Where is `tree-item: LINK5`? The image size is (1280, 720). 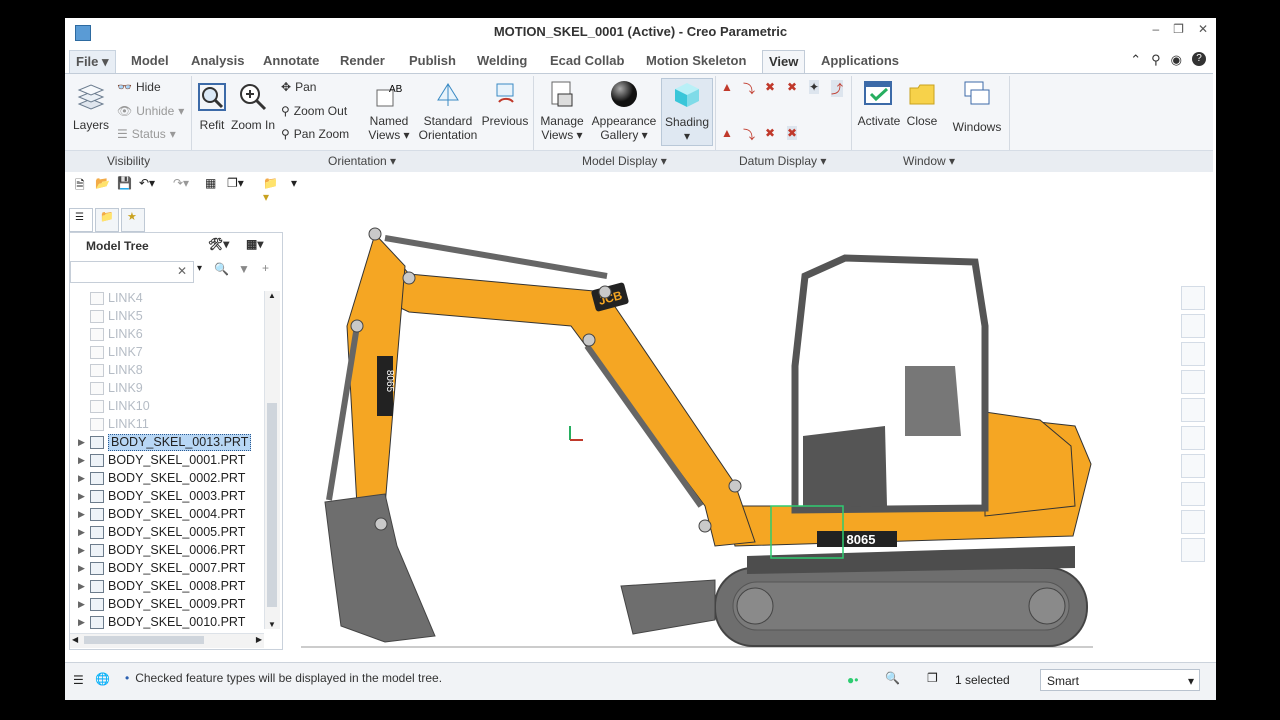
tree-item: LINK5 is located at coordinates (167, 316).